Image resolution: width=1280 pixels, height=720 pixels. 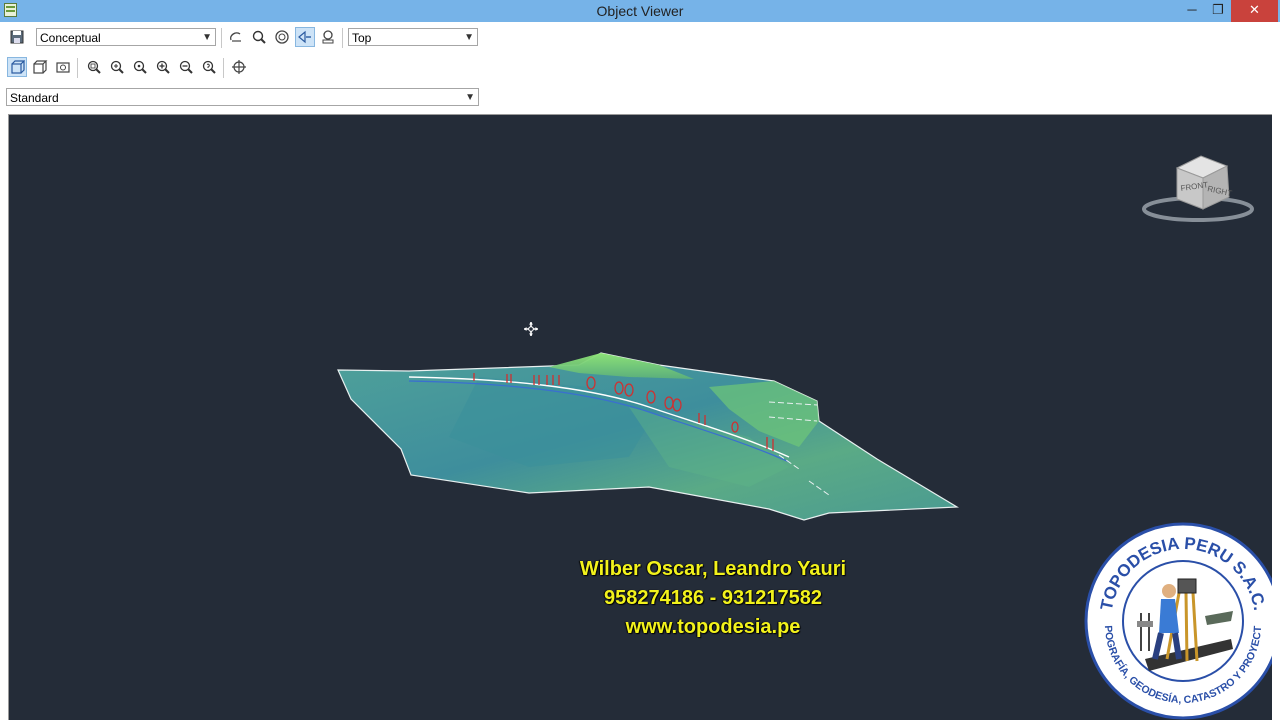 I want to click on move-cursor-icon, so click(x=531, y=329).